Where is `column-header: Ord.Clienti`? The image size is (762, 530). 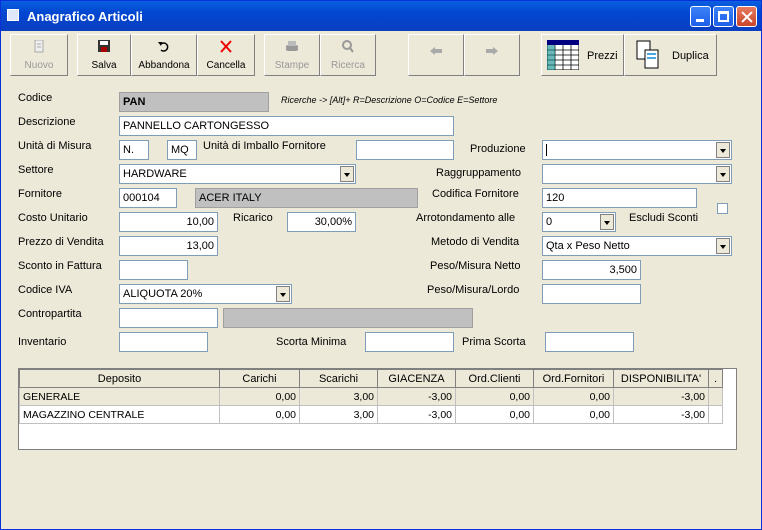
column-header: Ord.Clienti is located at coordinates (494, 378).